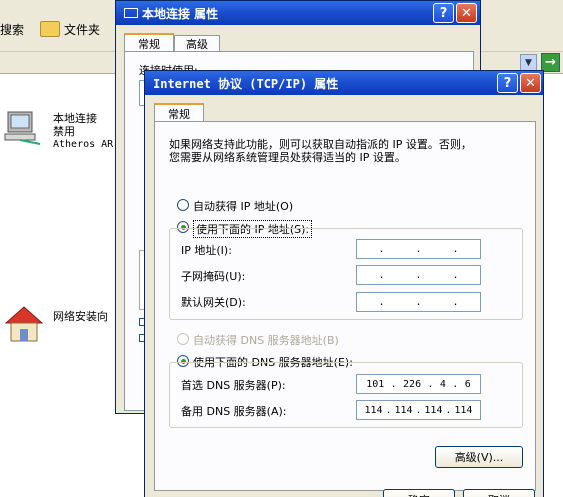 The height and width of the screenshot is (497, 563). What do you see at coordinates (183, 339) in the screenshot?
I see `auto-dns-radio` at bounding box center [183, 339].